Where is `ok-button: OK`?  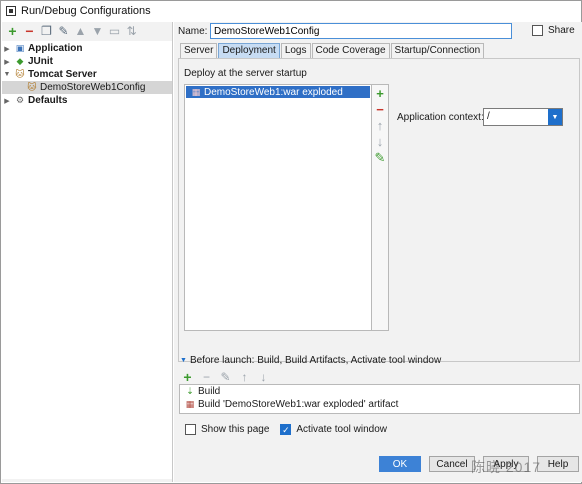 ok-button: OK is located at coordinates (400, 464).